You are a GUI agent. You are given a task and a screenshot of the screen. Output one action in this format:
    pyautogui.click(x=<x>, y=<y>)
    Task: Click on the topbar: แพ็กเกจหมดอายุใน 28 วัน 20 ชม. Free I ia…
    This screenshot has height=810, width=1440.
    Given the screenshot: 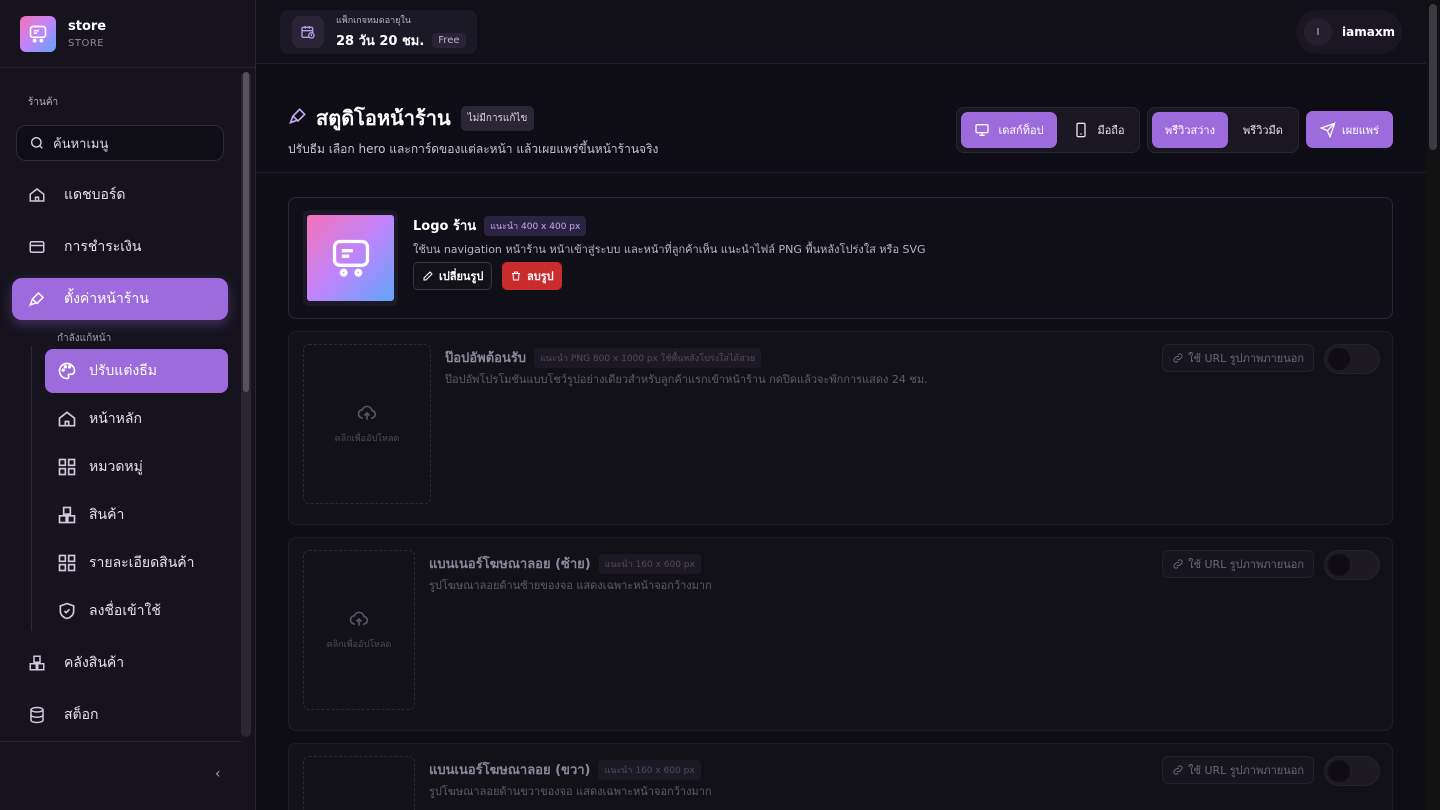 What is the action you would take?
    pyautogui.click(x=841, y=32)
    